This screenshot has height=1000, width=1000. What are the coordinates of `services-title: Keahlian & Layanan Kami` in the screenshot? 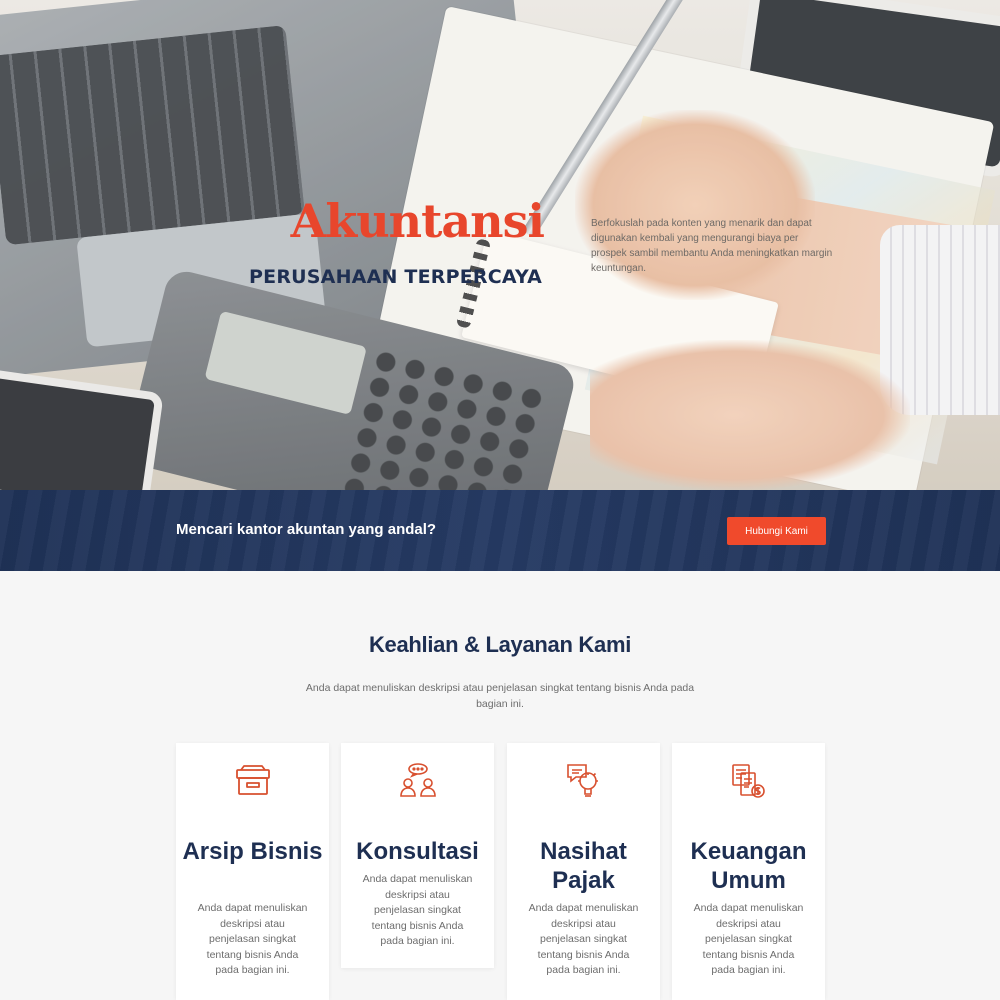 It's located at (500, 644).